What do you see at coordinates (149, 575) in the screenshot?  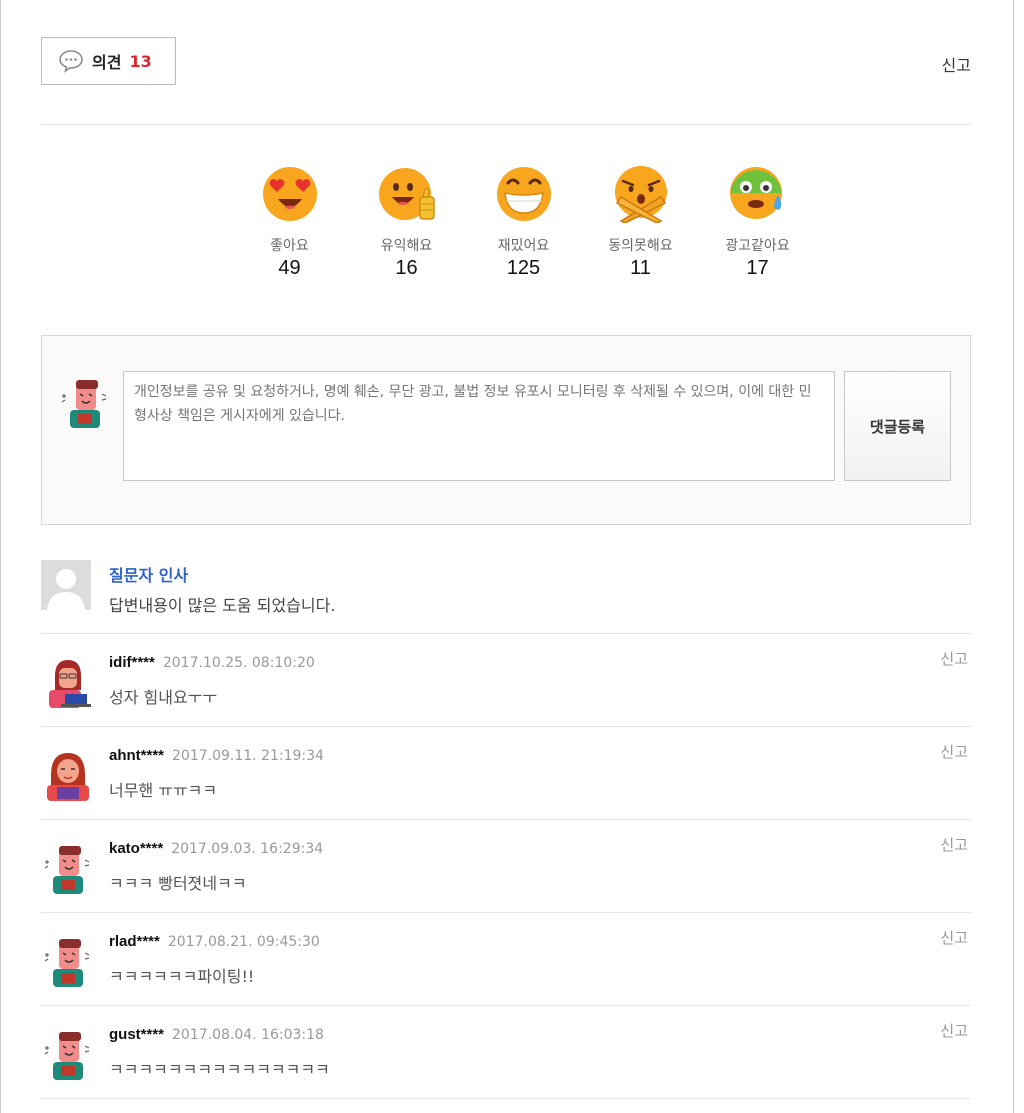 I see `greeting-title: 질문자 인사` at bounding box center [149, 575].